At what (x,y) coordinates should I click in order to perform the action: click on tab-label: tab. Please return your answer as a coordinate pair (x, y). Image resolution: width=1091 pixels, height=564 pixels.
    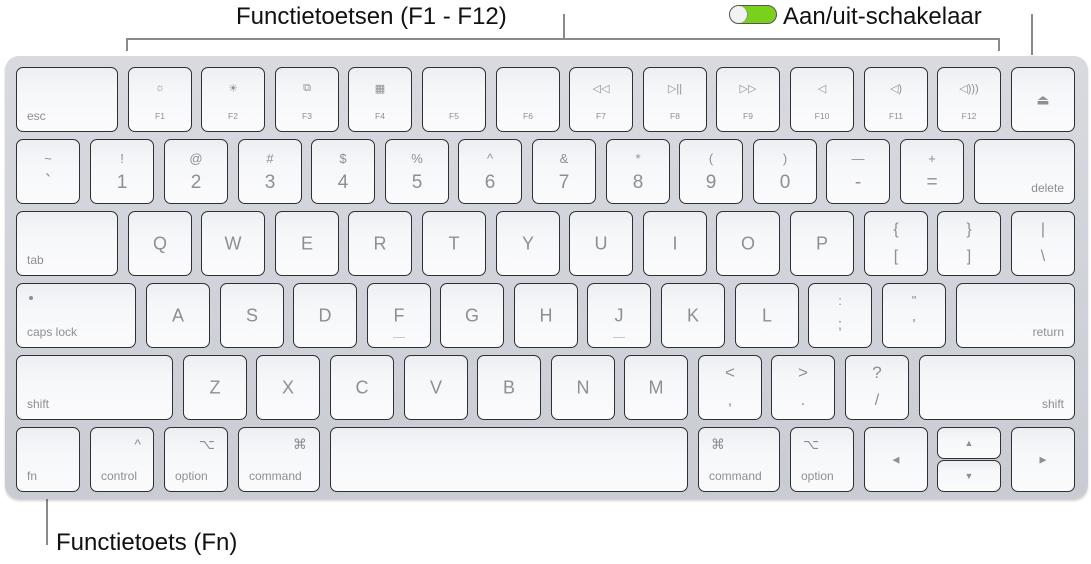
    Looking at the image, I should click on (35, 260).